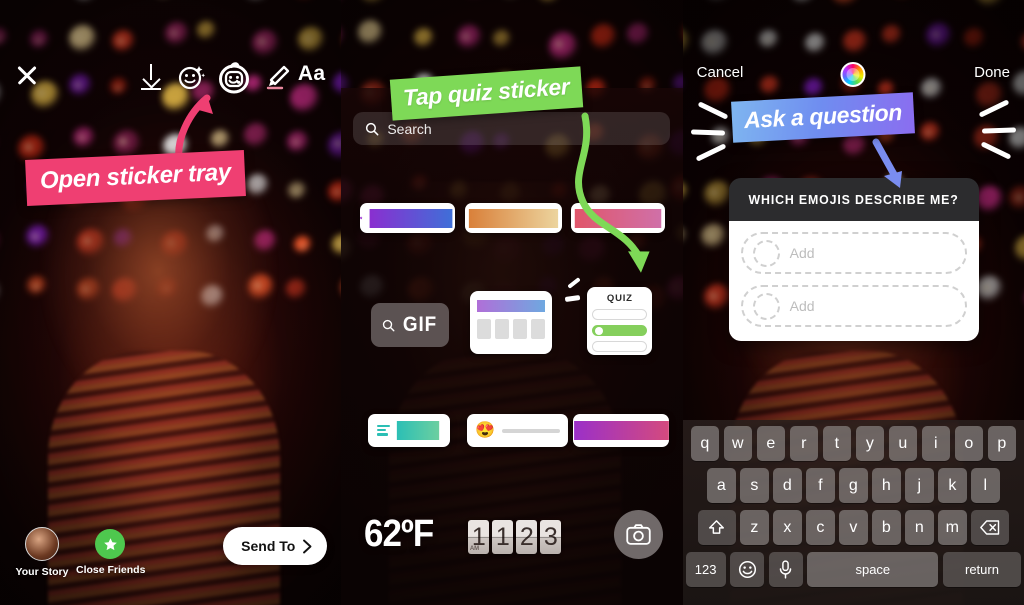  What do you see at coordinates (485, 430) in the screenshot?
I see `emoji-heart-eyes-icon: 😍` at bounding box center [485, 430].